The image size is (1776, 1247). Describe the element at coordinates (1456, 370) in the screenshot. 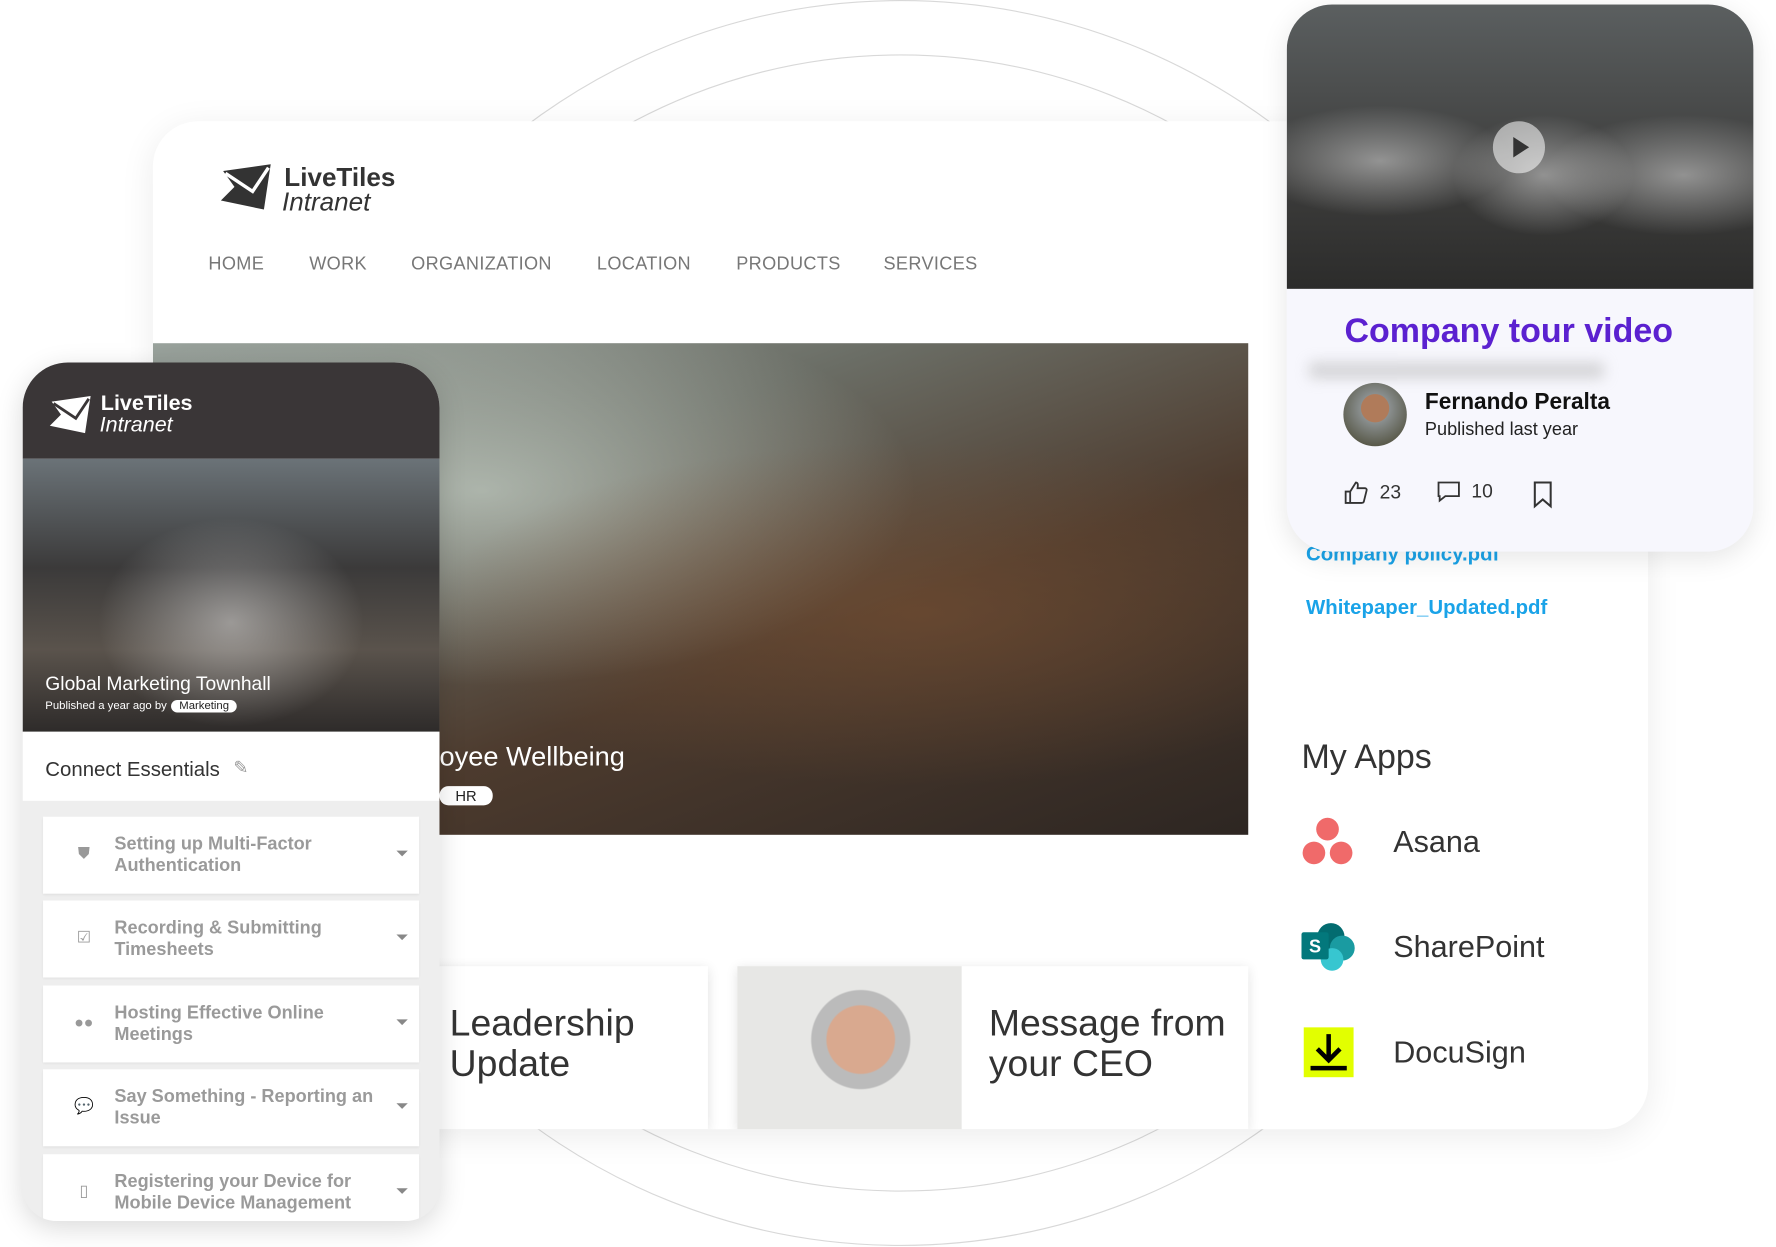

I see `blurred-line` at that location.